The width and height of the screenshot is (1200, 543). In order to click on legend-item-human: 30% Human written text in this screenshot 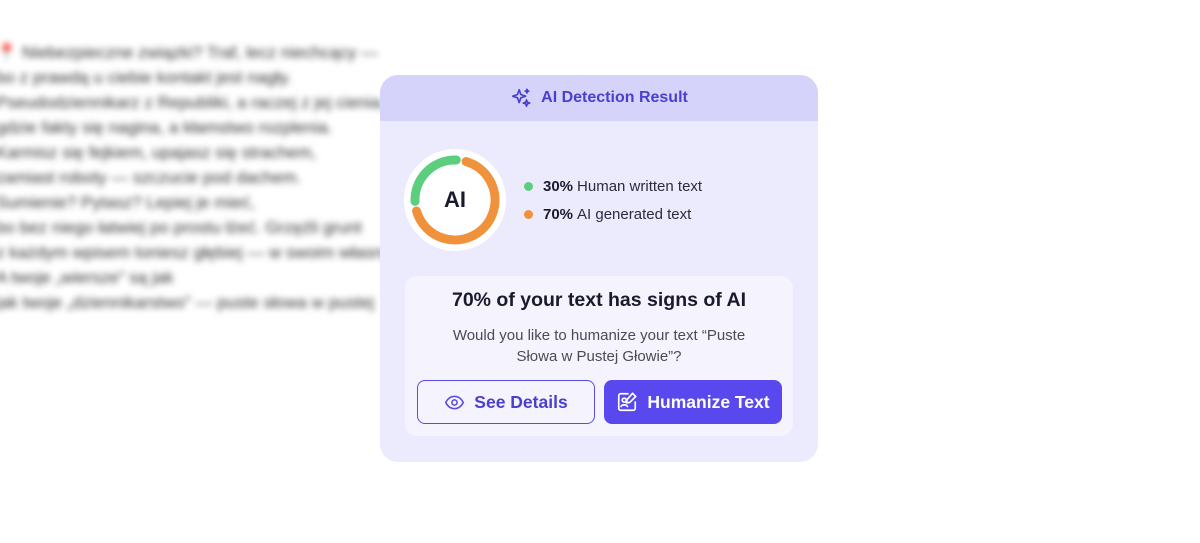, I will do `click(613, 186)`.